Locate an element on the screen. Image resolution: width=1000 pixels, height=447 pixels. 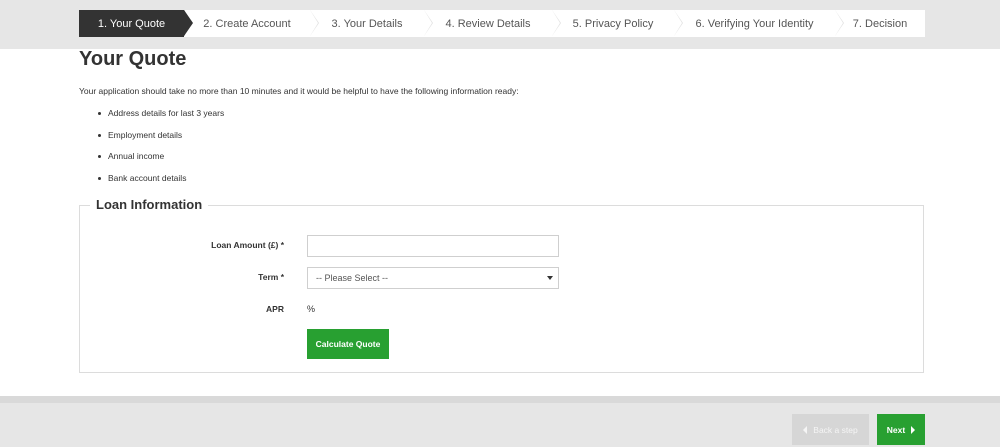
list-item-text: Annual income is located at coordinates (136, 156).